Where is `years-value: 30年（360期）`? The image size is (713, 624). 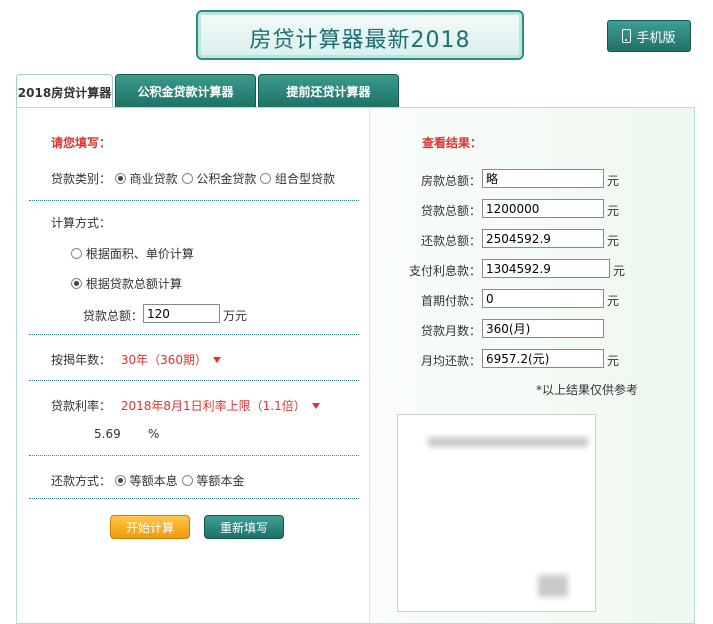
years-value: 30年（360期） is located at coordinates (164, 360).